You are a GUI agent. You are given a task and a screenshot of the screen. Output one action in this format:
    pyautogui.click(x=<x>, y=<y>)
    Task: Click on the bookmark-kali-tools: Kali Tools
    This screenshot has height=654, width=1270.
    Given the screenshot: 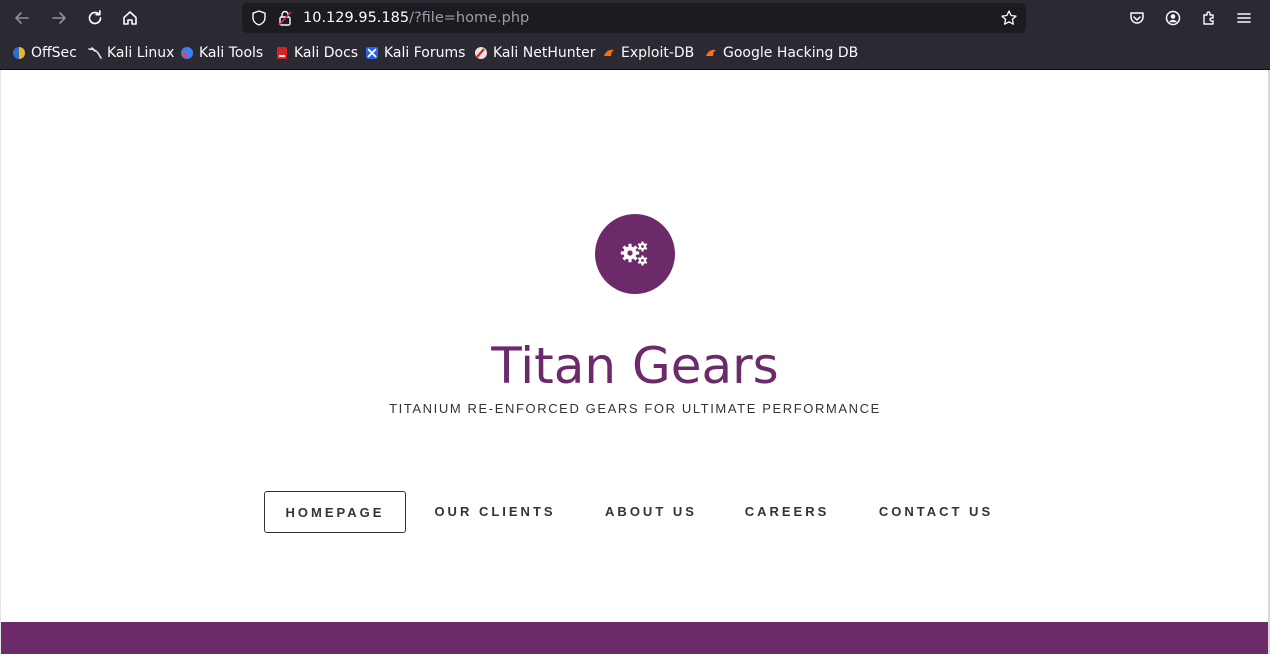 What is the action you would take?
    pyautogui.click(x=221, y=52)
    